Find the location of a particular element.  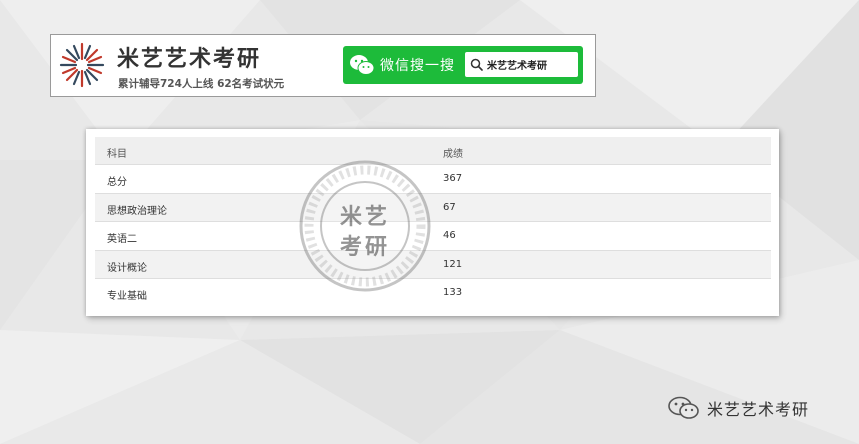

table-row: 思想政治理论 67 is located at coordinates (433, 208).